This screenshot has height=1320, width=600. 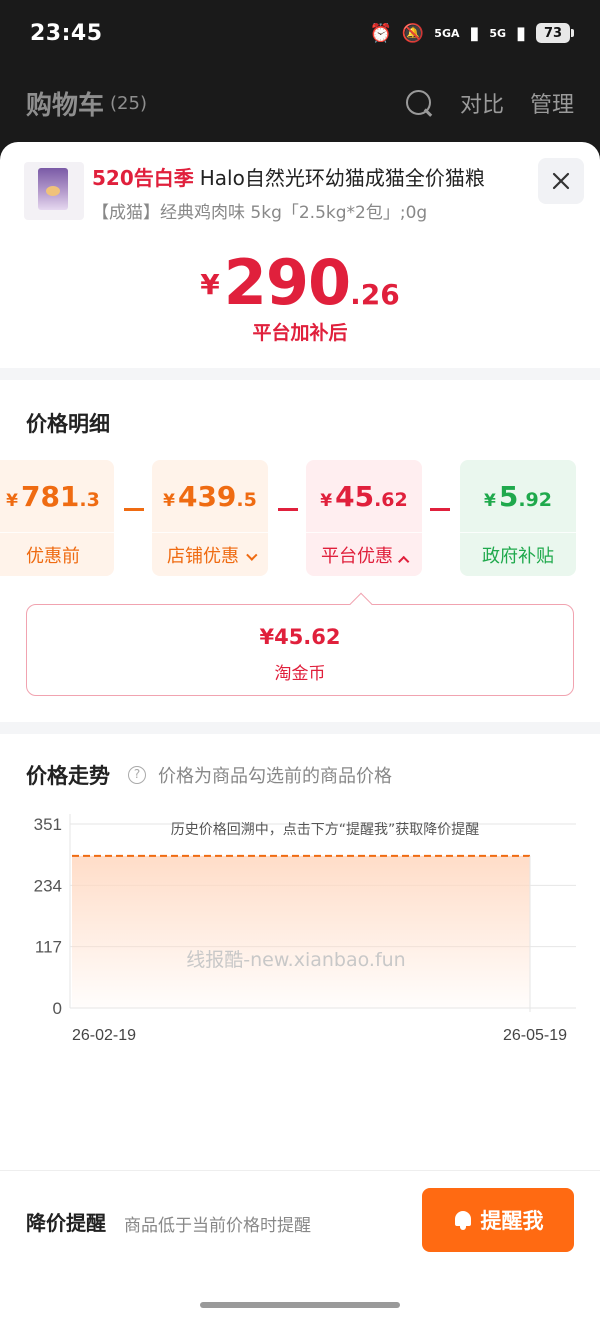 I want to click on help-icon: ?, so click(x=137, y=775).